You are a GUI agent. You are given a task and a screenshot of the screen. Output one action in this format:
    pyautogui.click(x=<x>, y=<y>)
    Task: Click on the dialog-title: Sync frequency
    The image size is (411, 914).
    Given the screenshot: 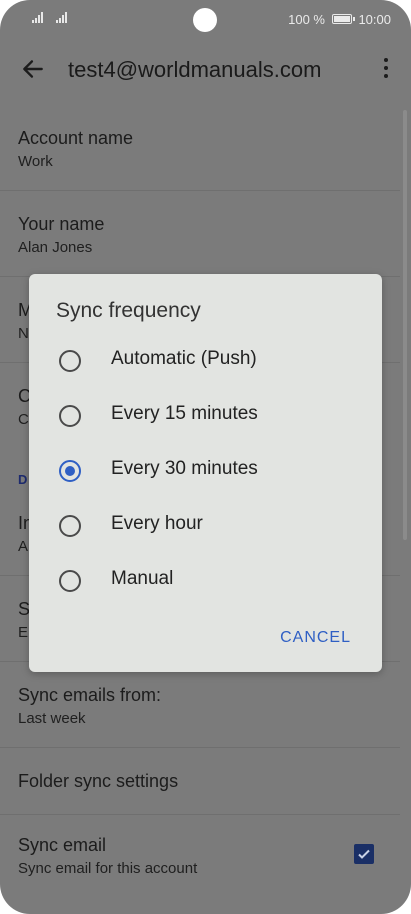 What is the action you would take?
    pyautogui.click(x=128, y=310)
    